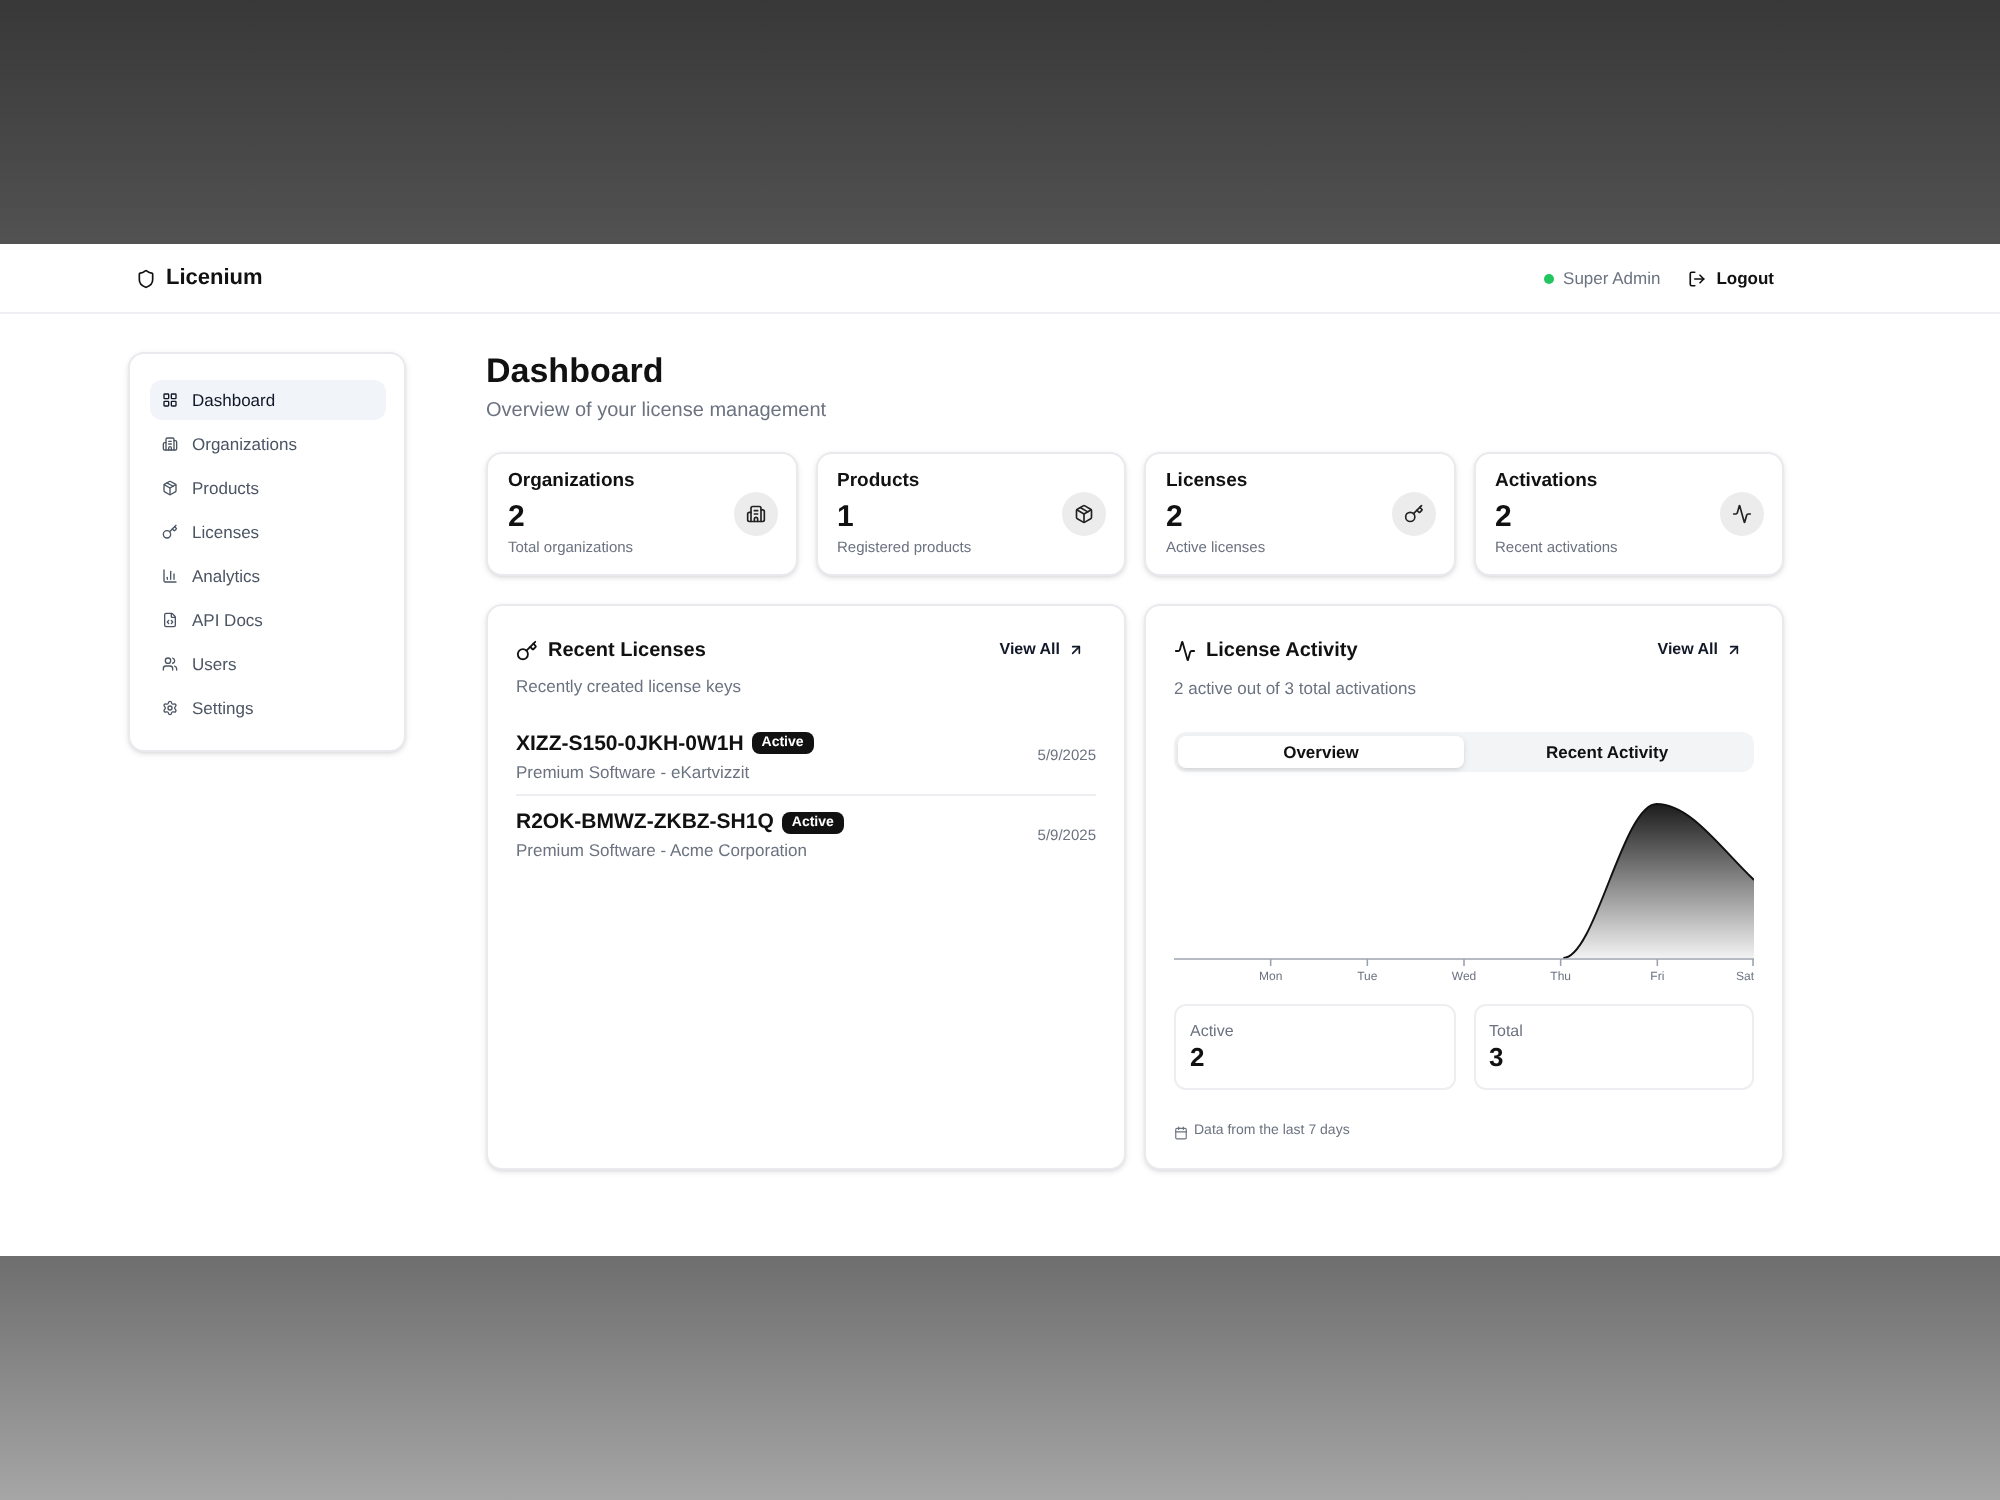 This screenshot has height=1500, width=2000. I want to click on product-name: Premium Software - Acme Corporation, so click(662, 850).